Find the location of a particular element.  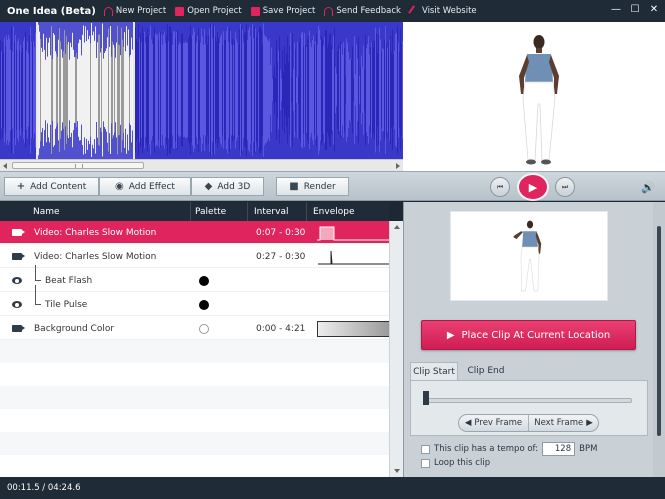

status-bar: 00:11.5 / 04:24.6 is located at coordinates (332, 488).